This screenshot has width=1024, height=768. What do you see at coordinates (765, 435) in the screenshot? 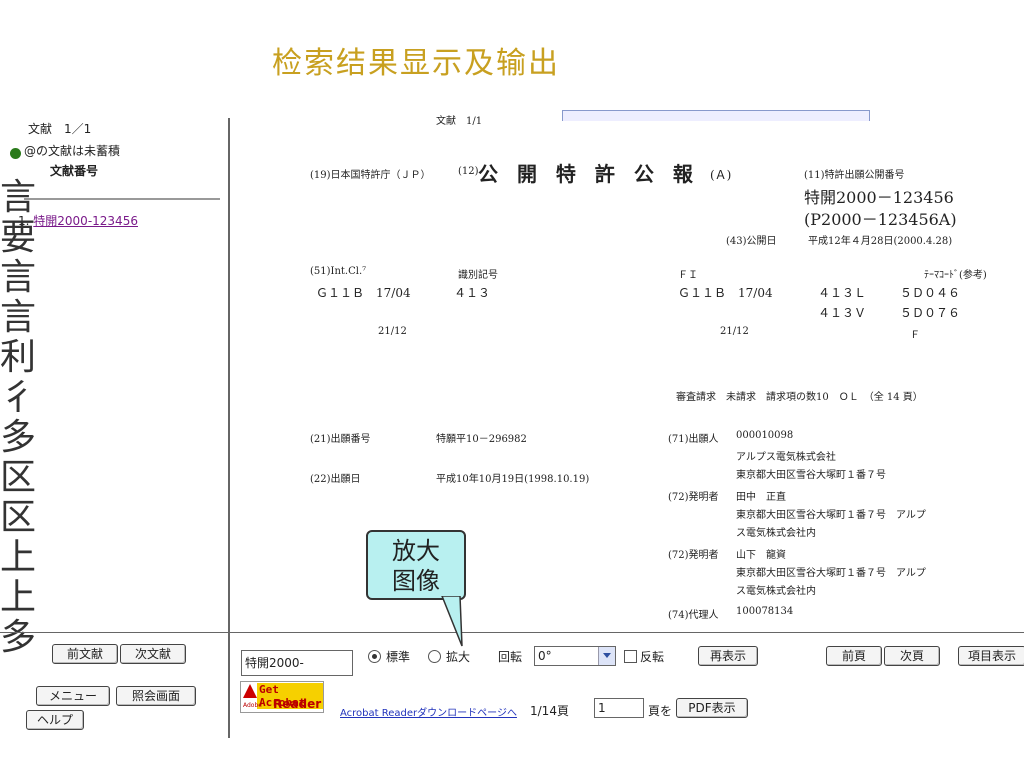
I see `applicant-id: 000010098` at bounding box center [765, 435].